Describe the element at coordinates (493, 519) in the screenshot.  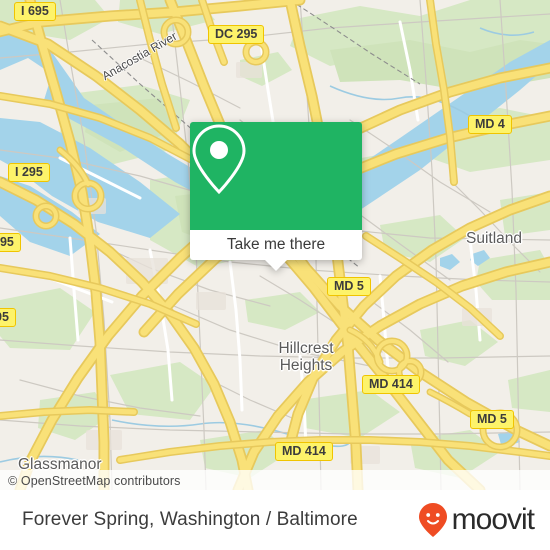
I see `moovit-wordmark: moovit` at that location.